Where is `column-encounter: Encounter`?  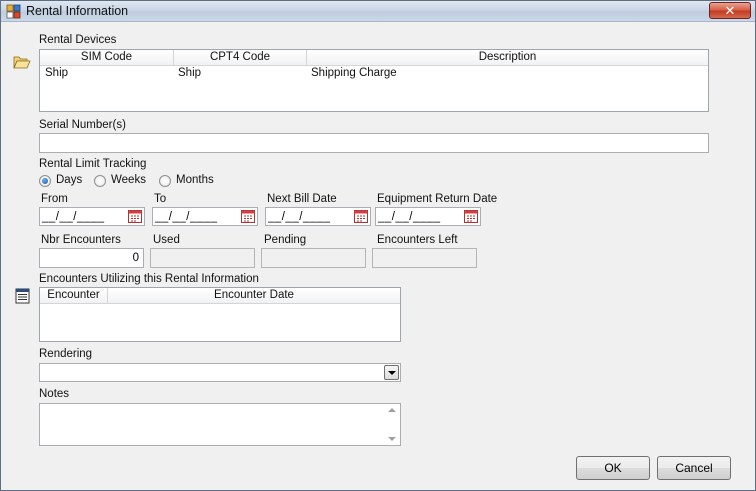 column-encounter: Encounter is located at coordinates (74, 296).